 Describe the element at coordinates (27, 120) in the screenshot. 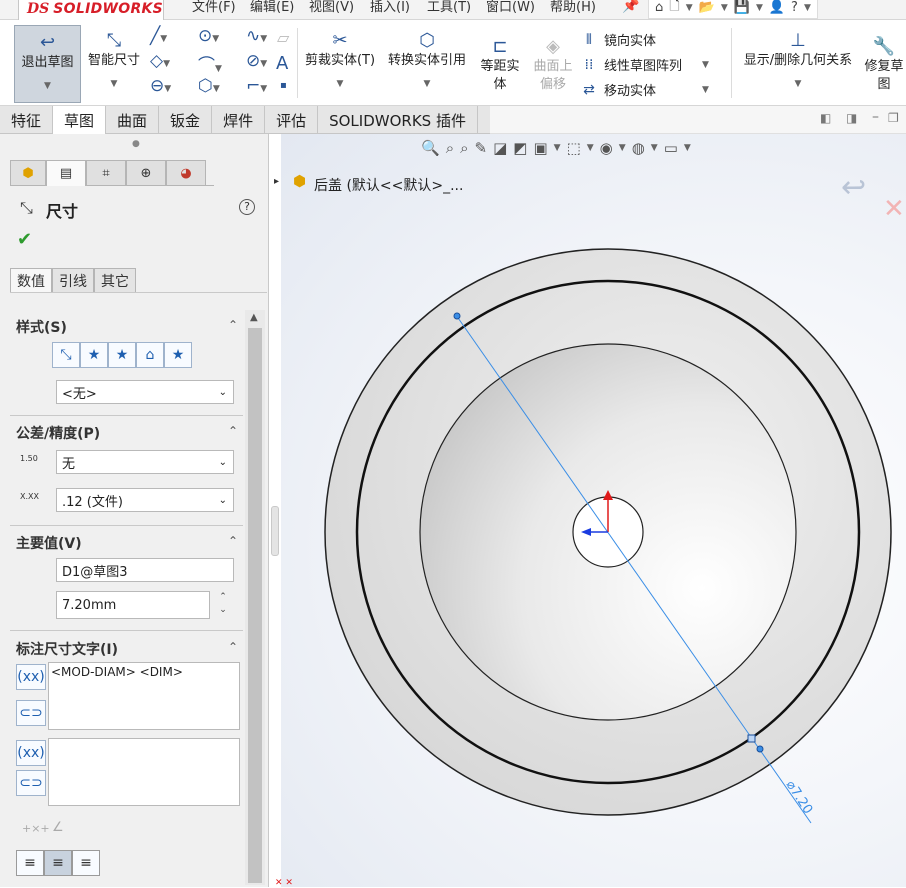

I see `tab-features: 特征` at that location.